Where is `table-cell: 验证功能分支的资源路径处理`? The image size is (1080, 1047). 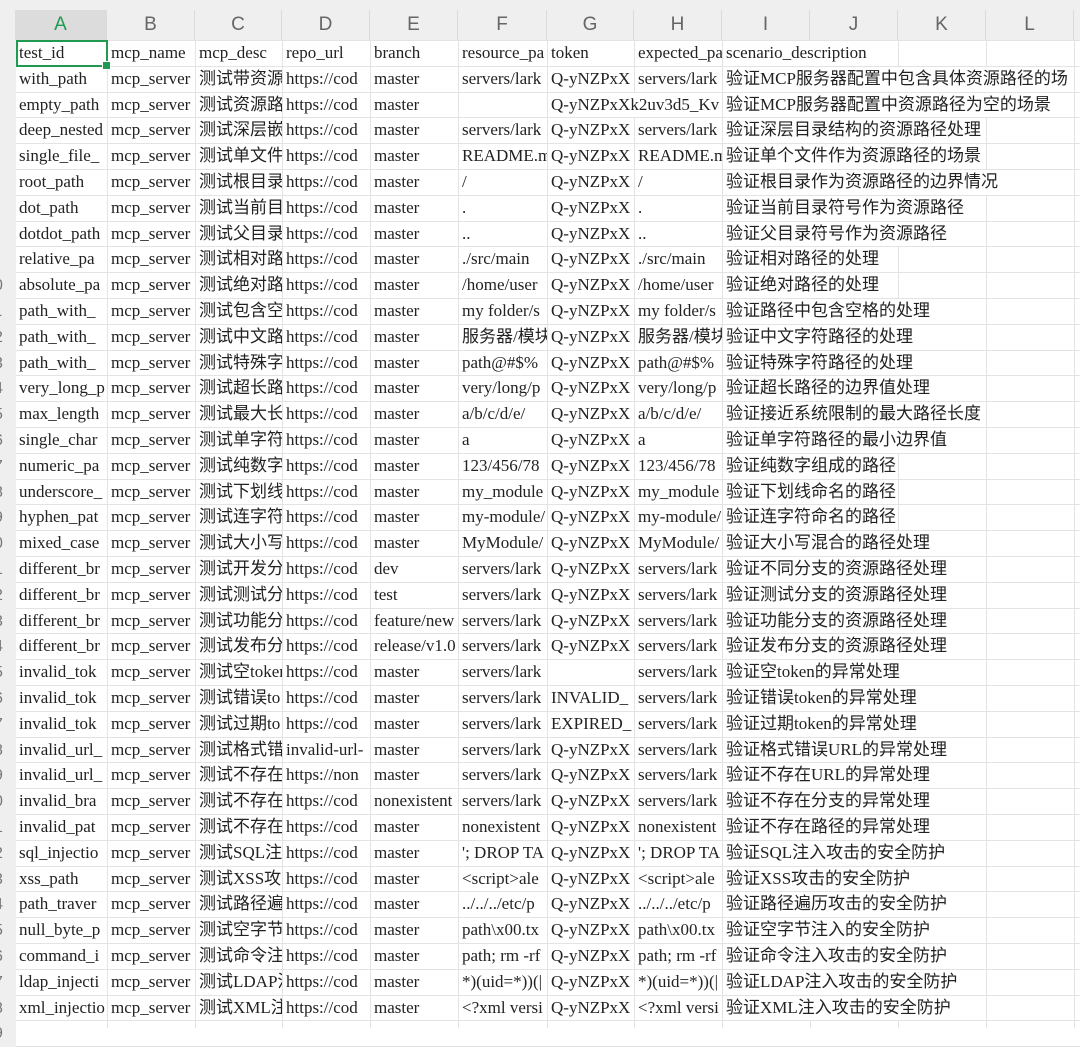 table-cell: 验证功能分支的资源路径处理 is located at coordinates (835, 621).